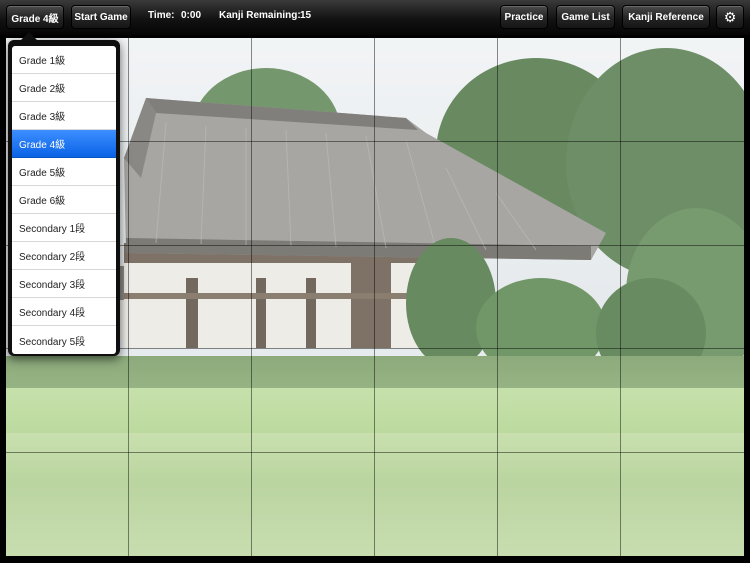 The height and width of the screenshot is (563, 750). I want to click on kanji-reference-button: Kanji Reference, so click(666, 17).